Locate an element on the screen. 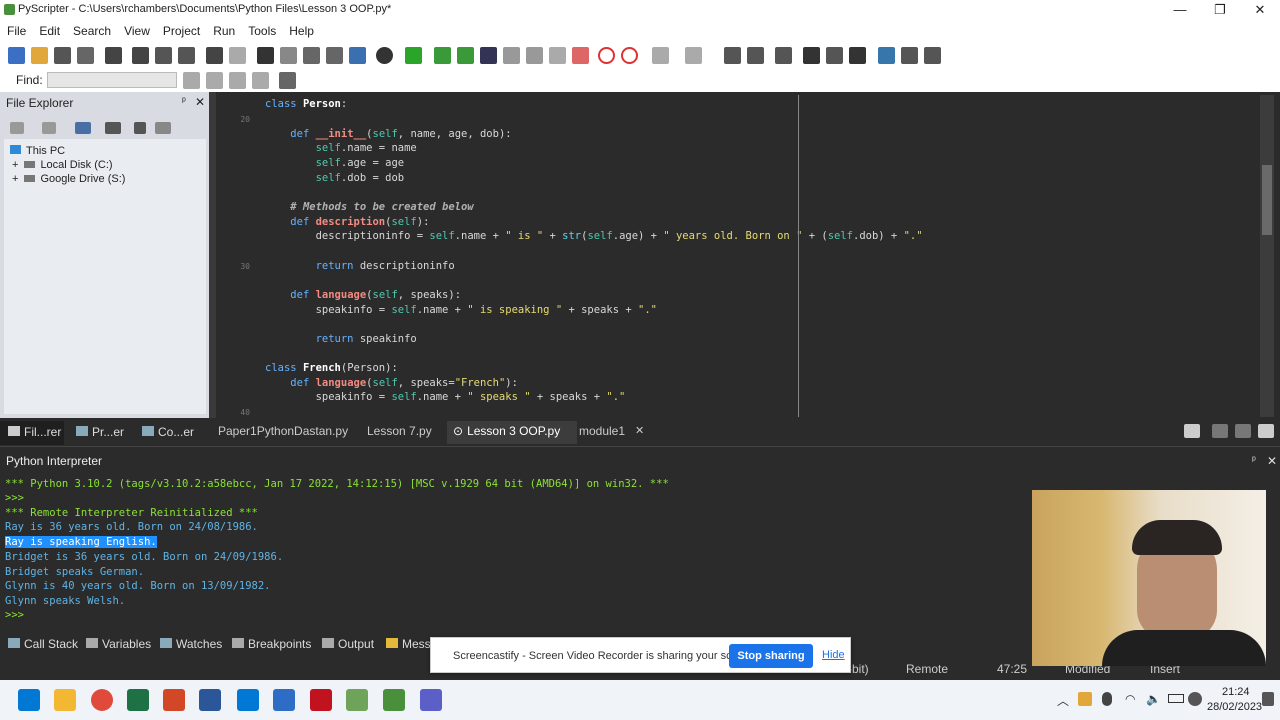 This screenshot has height=720, width=1280. tab-project-explorer: Pr...er is located at coordinates (100, 432).